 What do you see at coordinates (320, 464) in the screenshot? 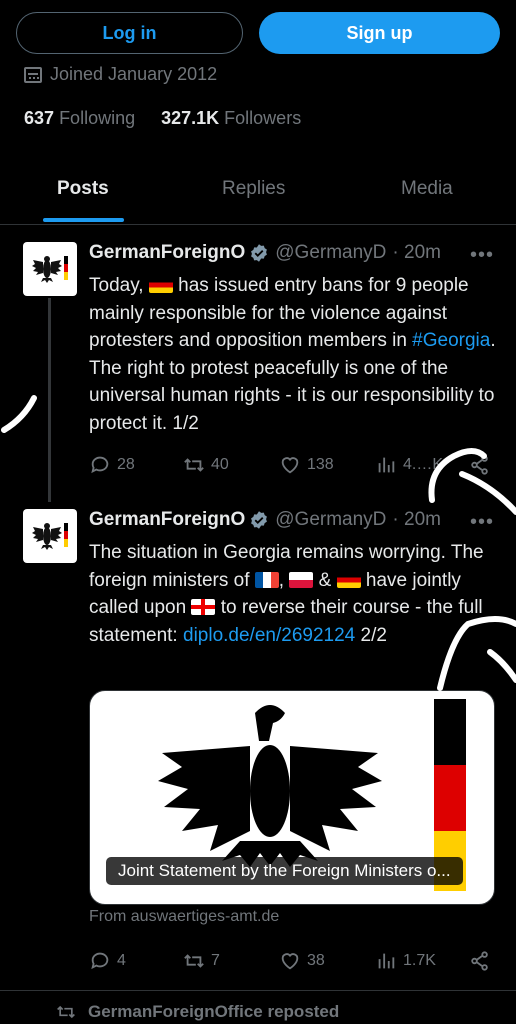
I see `like-count: 138` at bounding box center [320, 464].